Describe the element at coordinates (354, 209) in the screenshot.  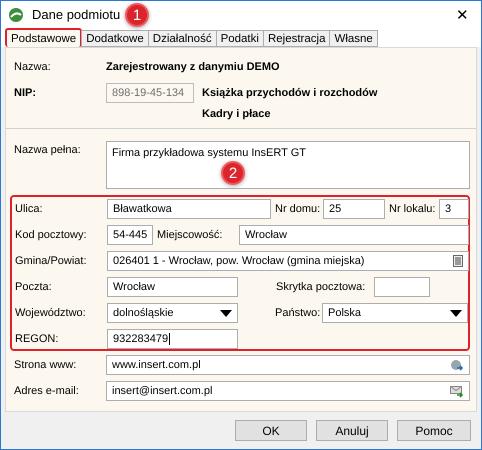
I see `input-field: 25` at that location.